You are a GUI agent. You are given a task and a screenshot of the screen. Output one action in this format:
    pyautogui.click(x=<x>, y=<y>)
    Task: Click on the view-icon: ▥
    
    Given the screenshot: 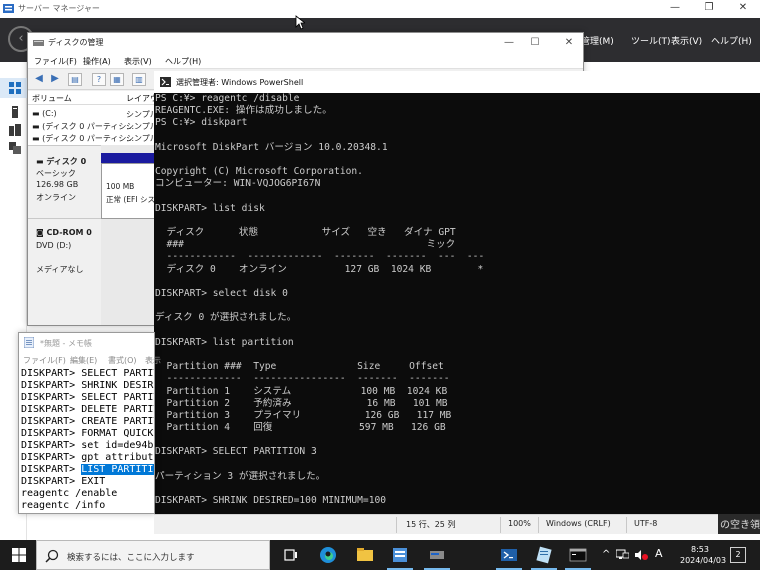 What is the action you would take?
    pyautogui.click(x=139, y=79)
    